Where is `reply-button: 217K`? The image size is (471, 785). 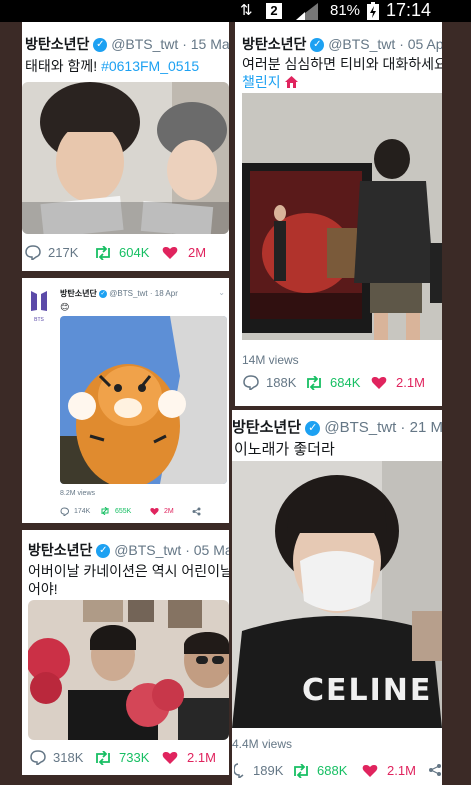
reply-button: 217K is located at coordinates (51, 252).